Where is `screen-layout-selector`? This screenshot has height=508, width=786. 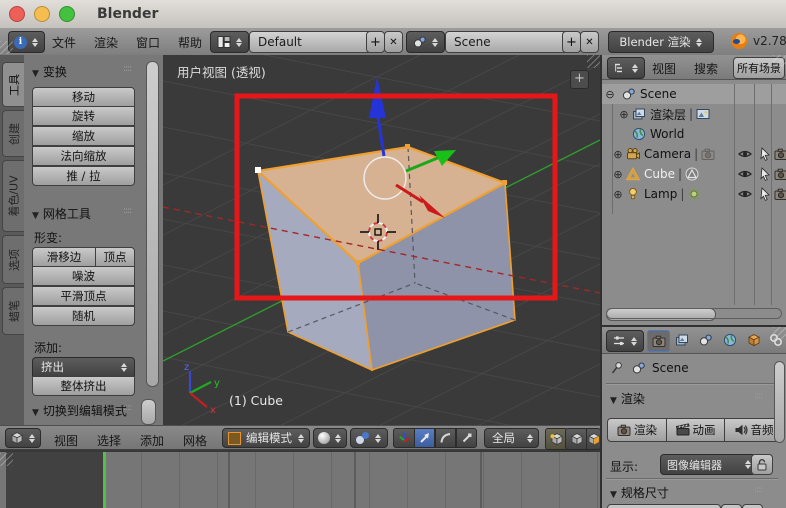
screen-layout-selector is located at coordinates (229, 42).